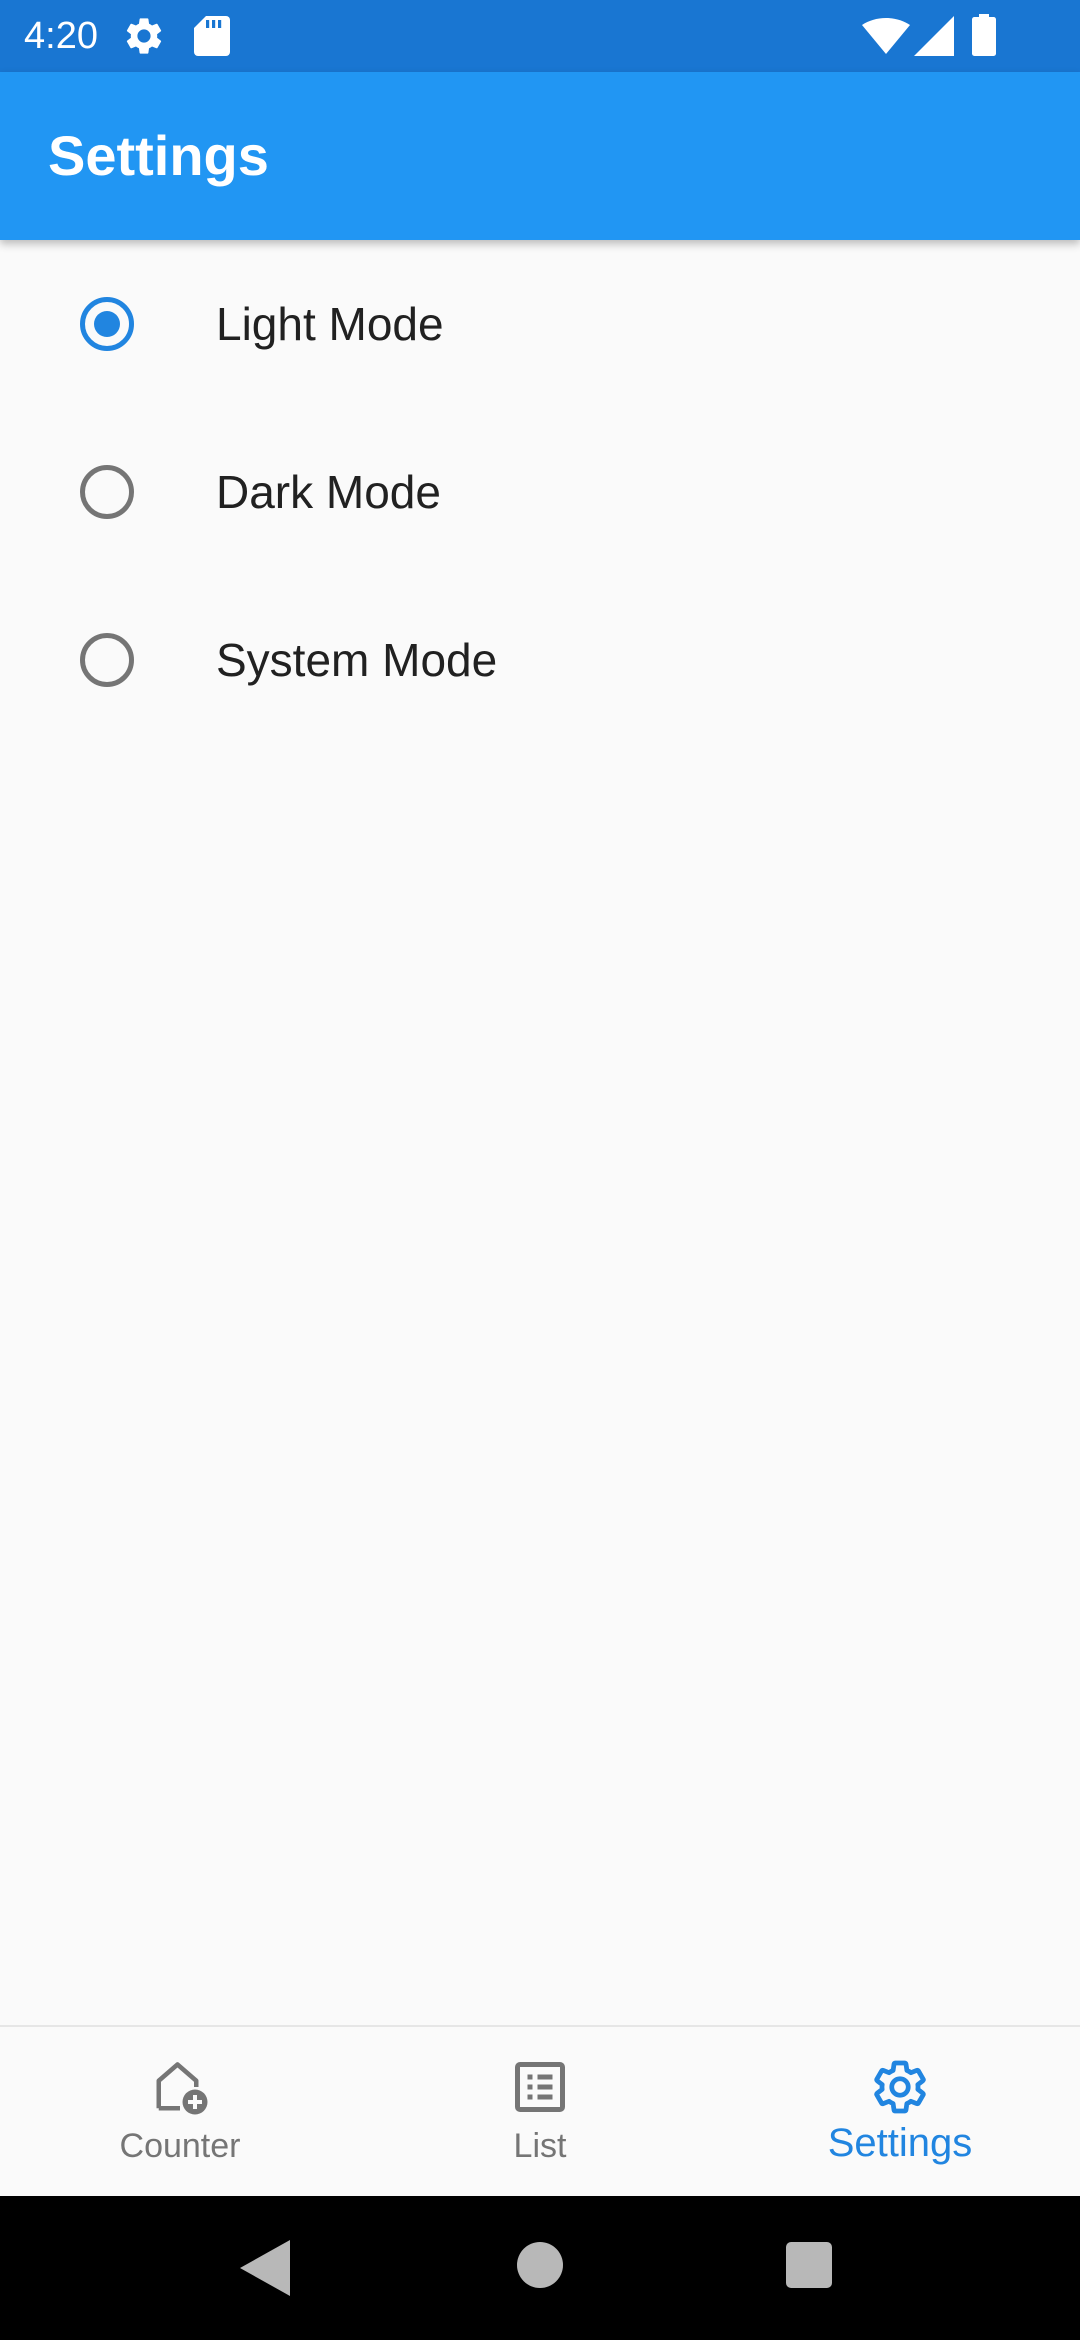 This screenshot has width=1080, height=2340. Describe the element at coordinates (180, 2146) in the screenshot. I see `nav-label: Counter` at that location.